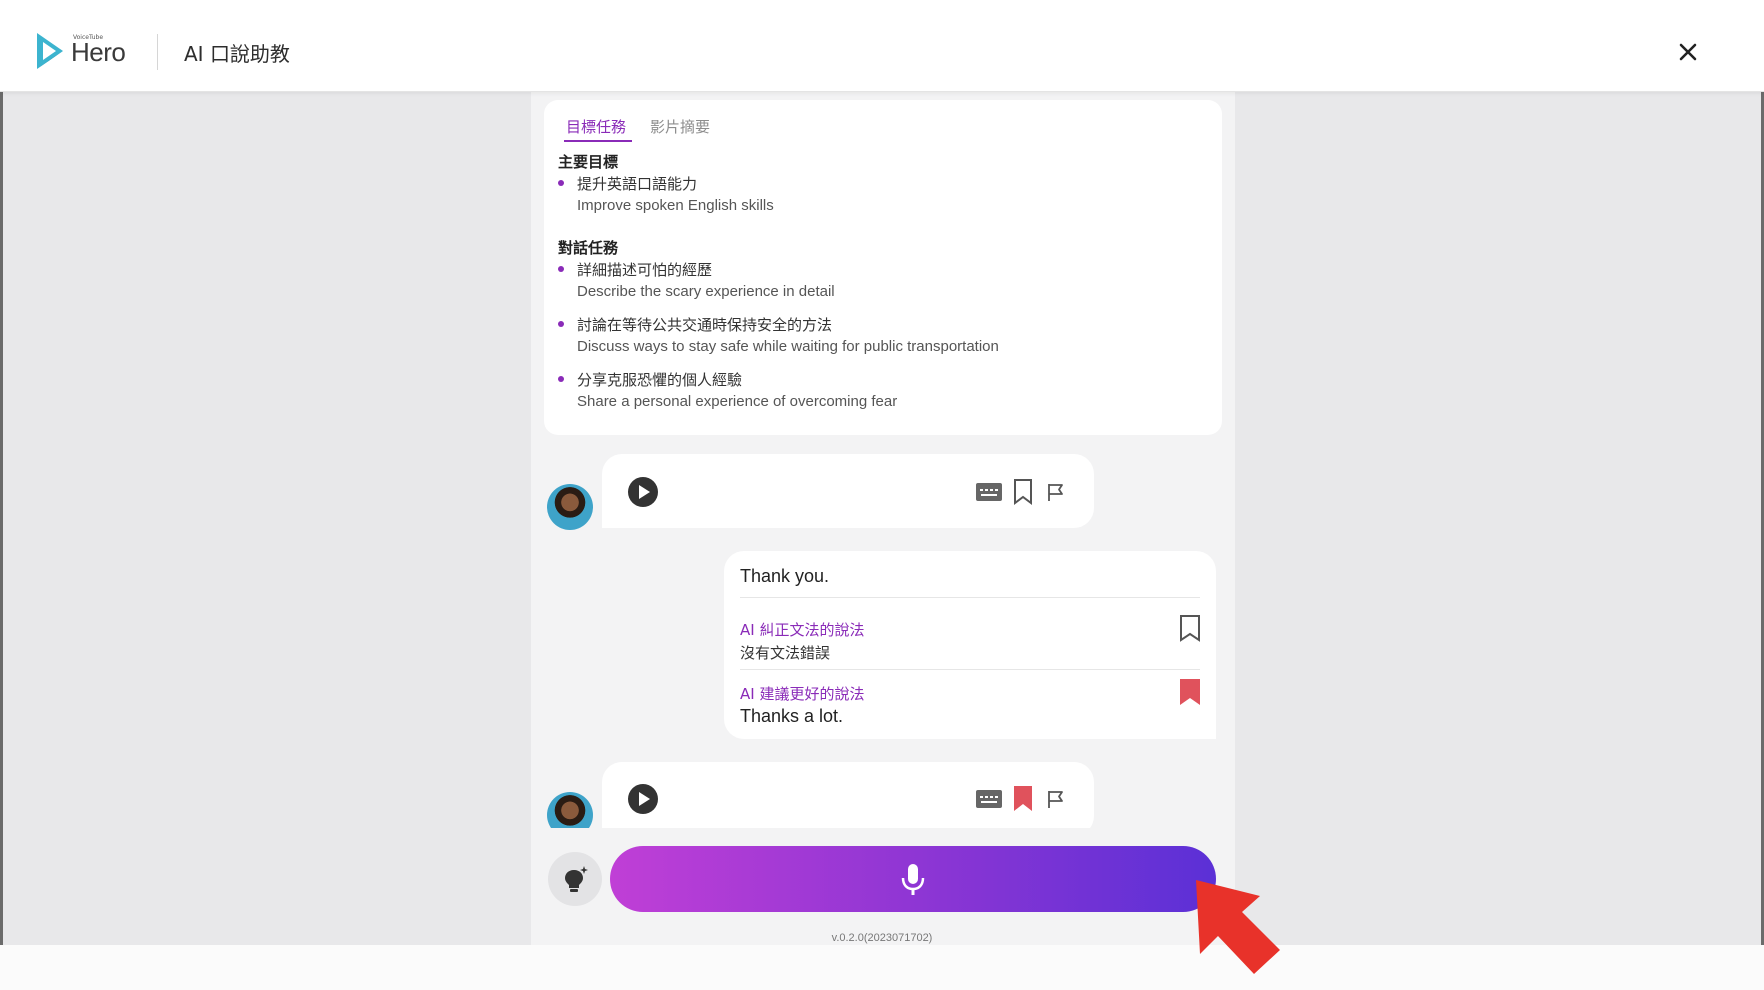 The width and height of the screenshot is (1764, 990). Describe the element at coordinates (882, 967) in the screenshot. I see `bottom-strip` at that location.